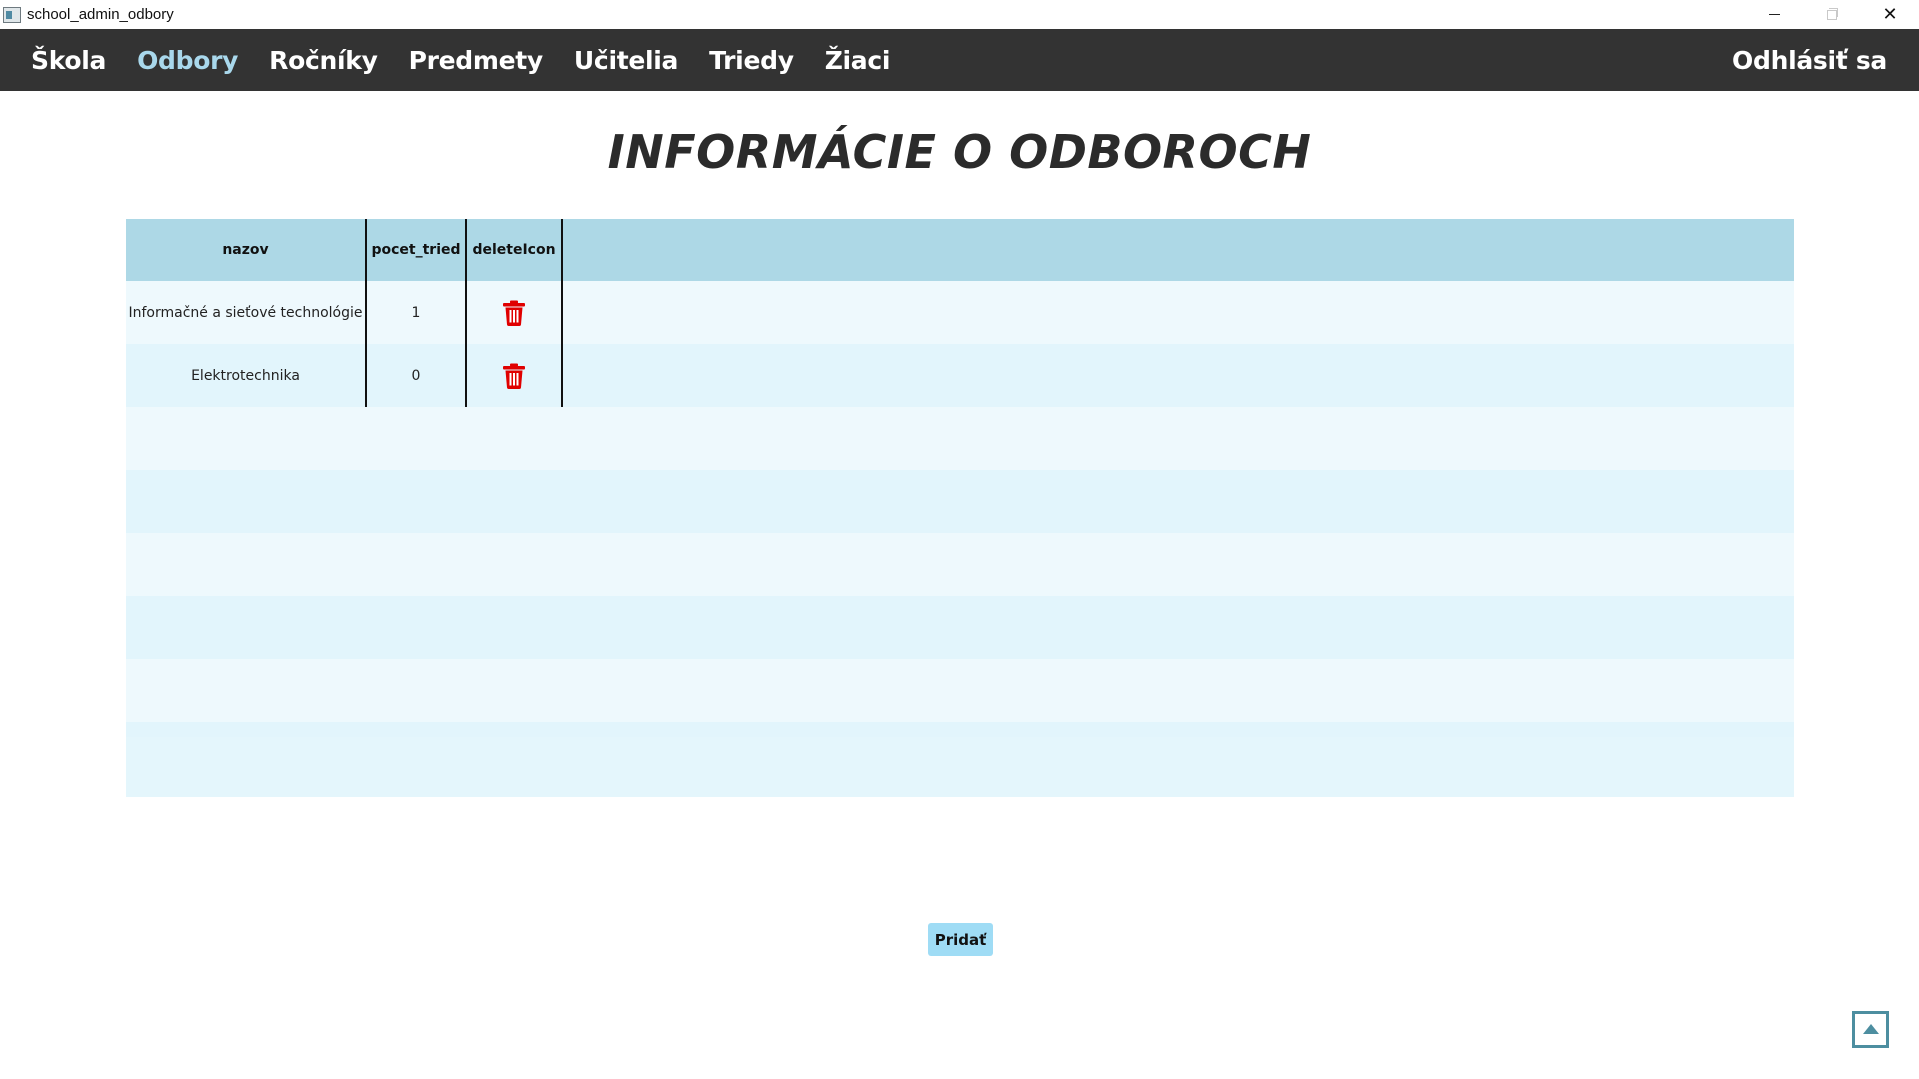 This screenshot has width=1919, height=1079. Describe the element at coordinates (476, 60) in the screenshot. I see `nav-item-predmety: Predmety` at that location.